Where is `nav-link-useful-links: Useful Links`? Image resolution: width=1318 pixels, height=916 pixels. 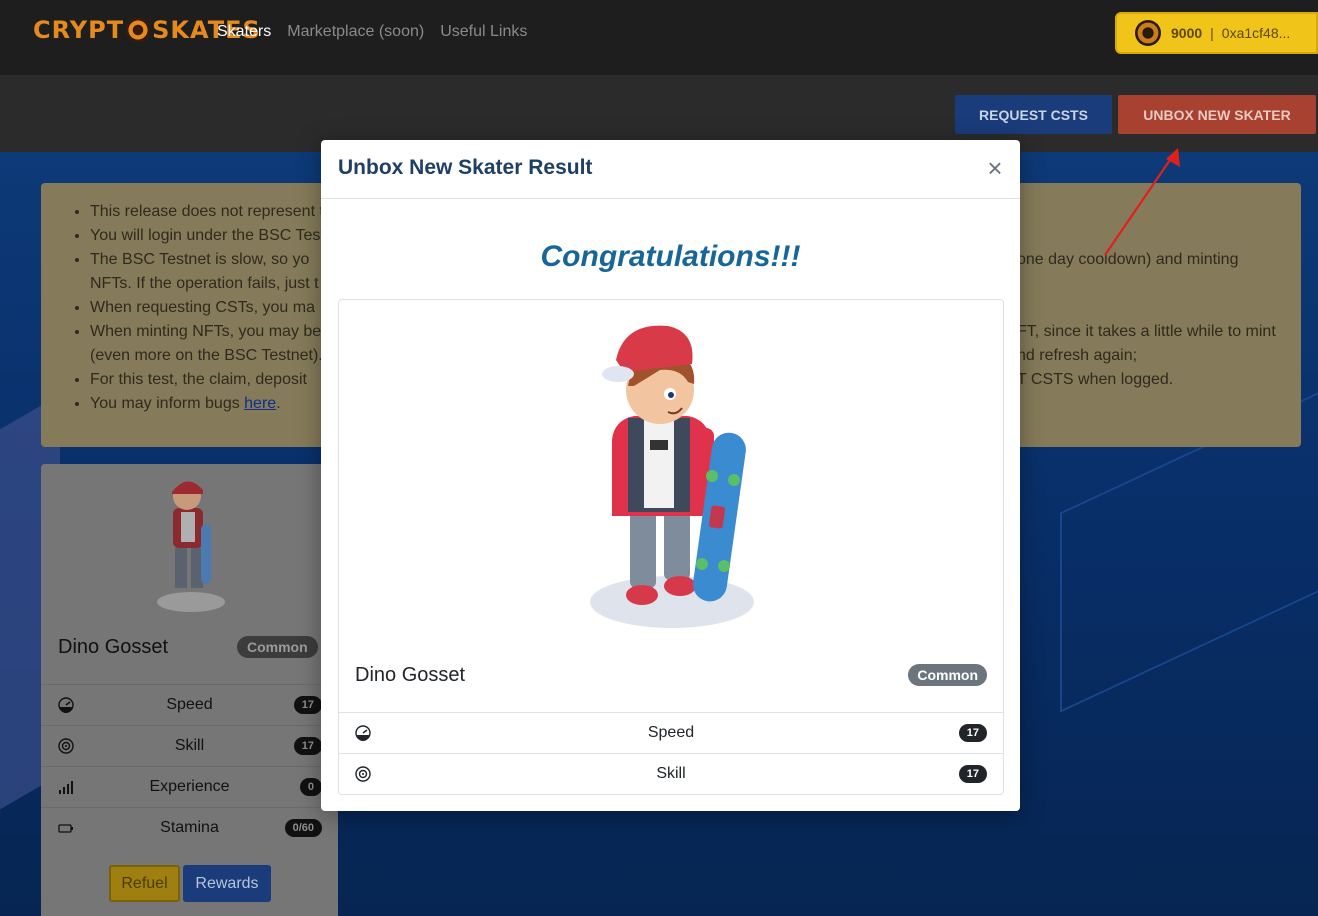 nav-link-useful-links: Useful Links is located at coordinates (483, 32).